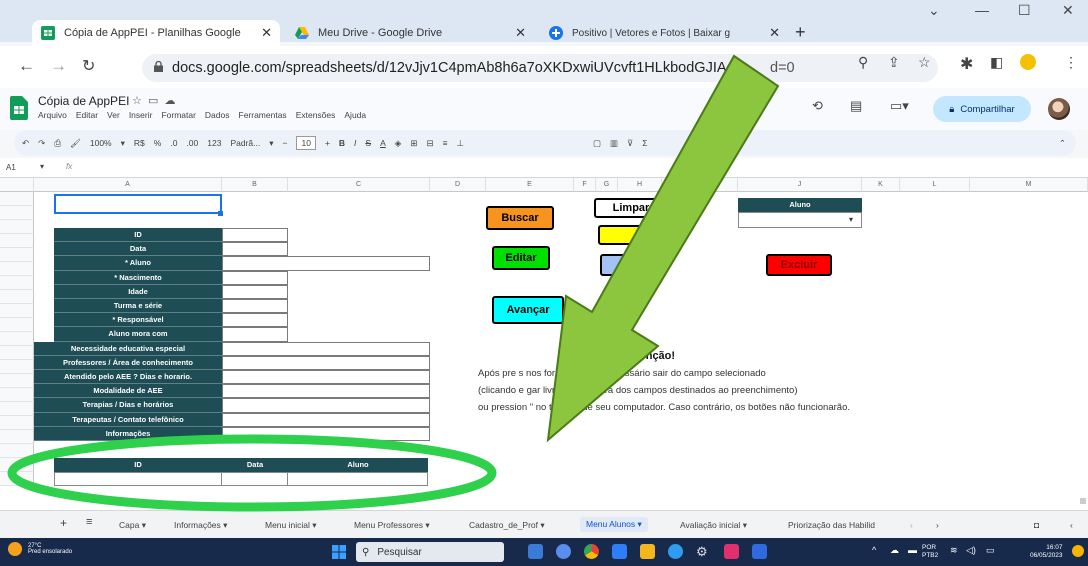  I want to click on add-sheet-icon: +, so click(63, 523).